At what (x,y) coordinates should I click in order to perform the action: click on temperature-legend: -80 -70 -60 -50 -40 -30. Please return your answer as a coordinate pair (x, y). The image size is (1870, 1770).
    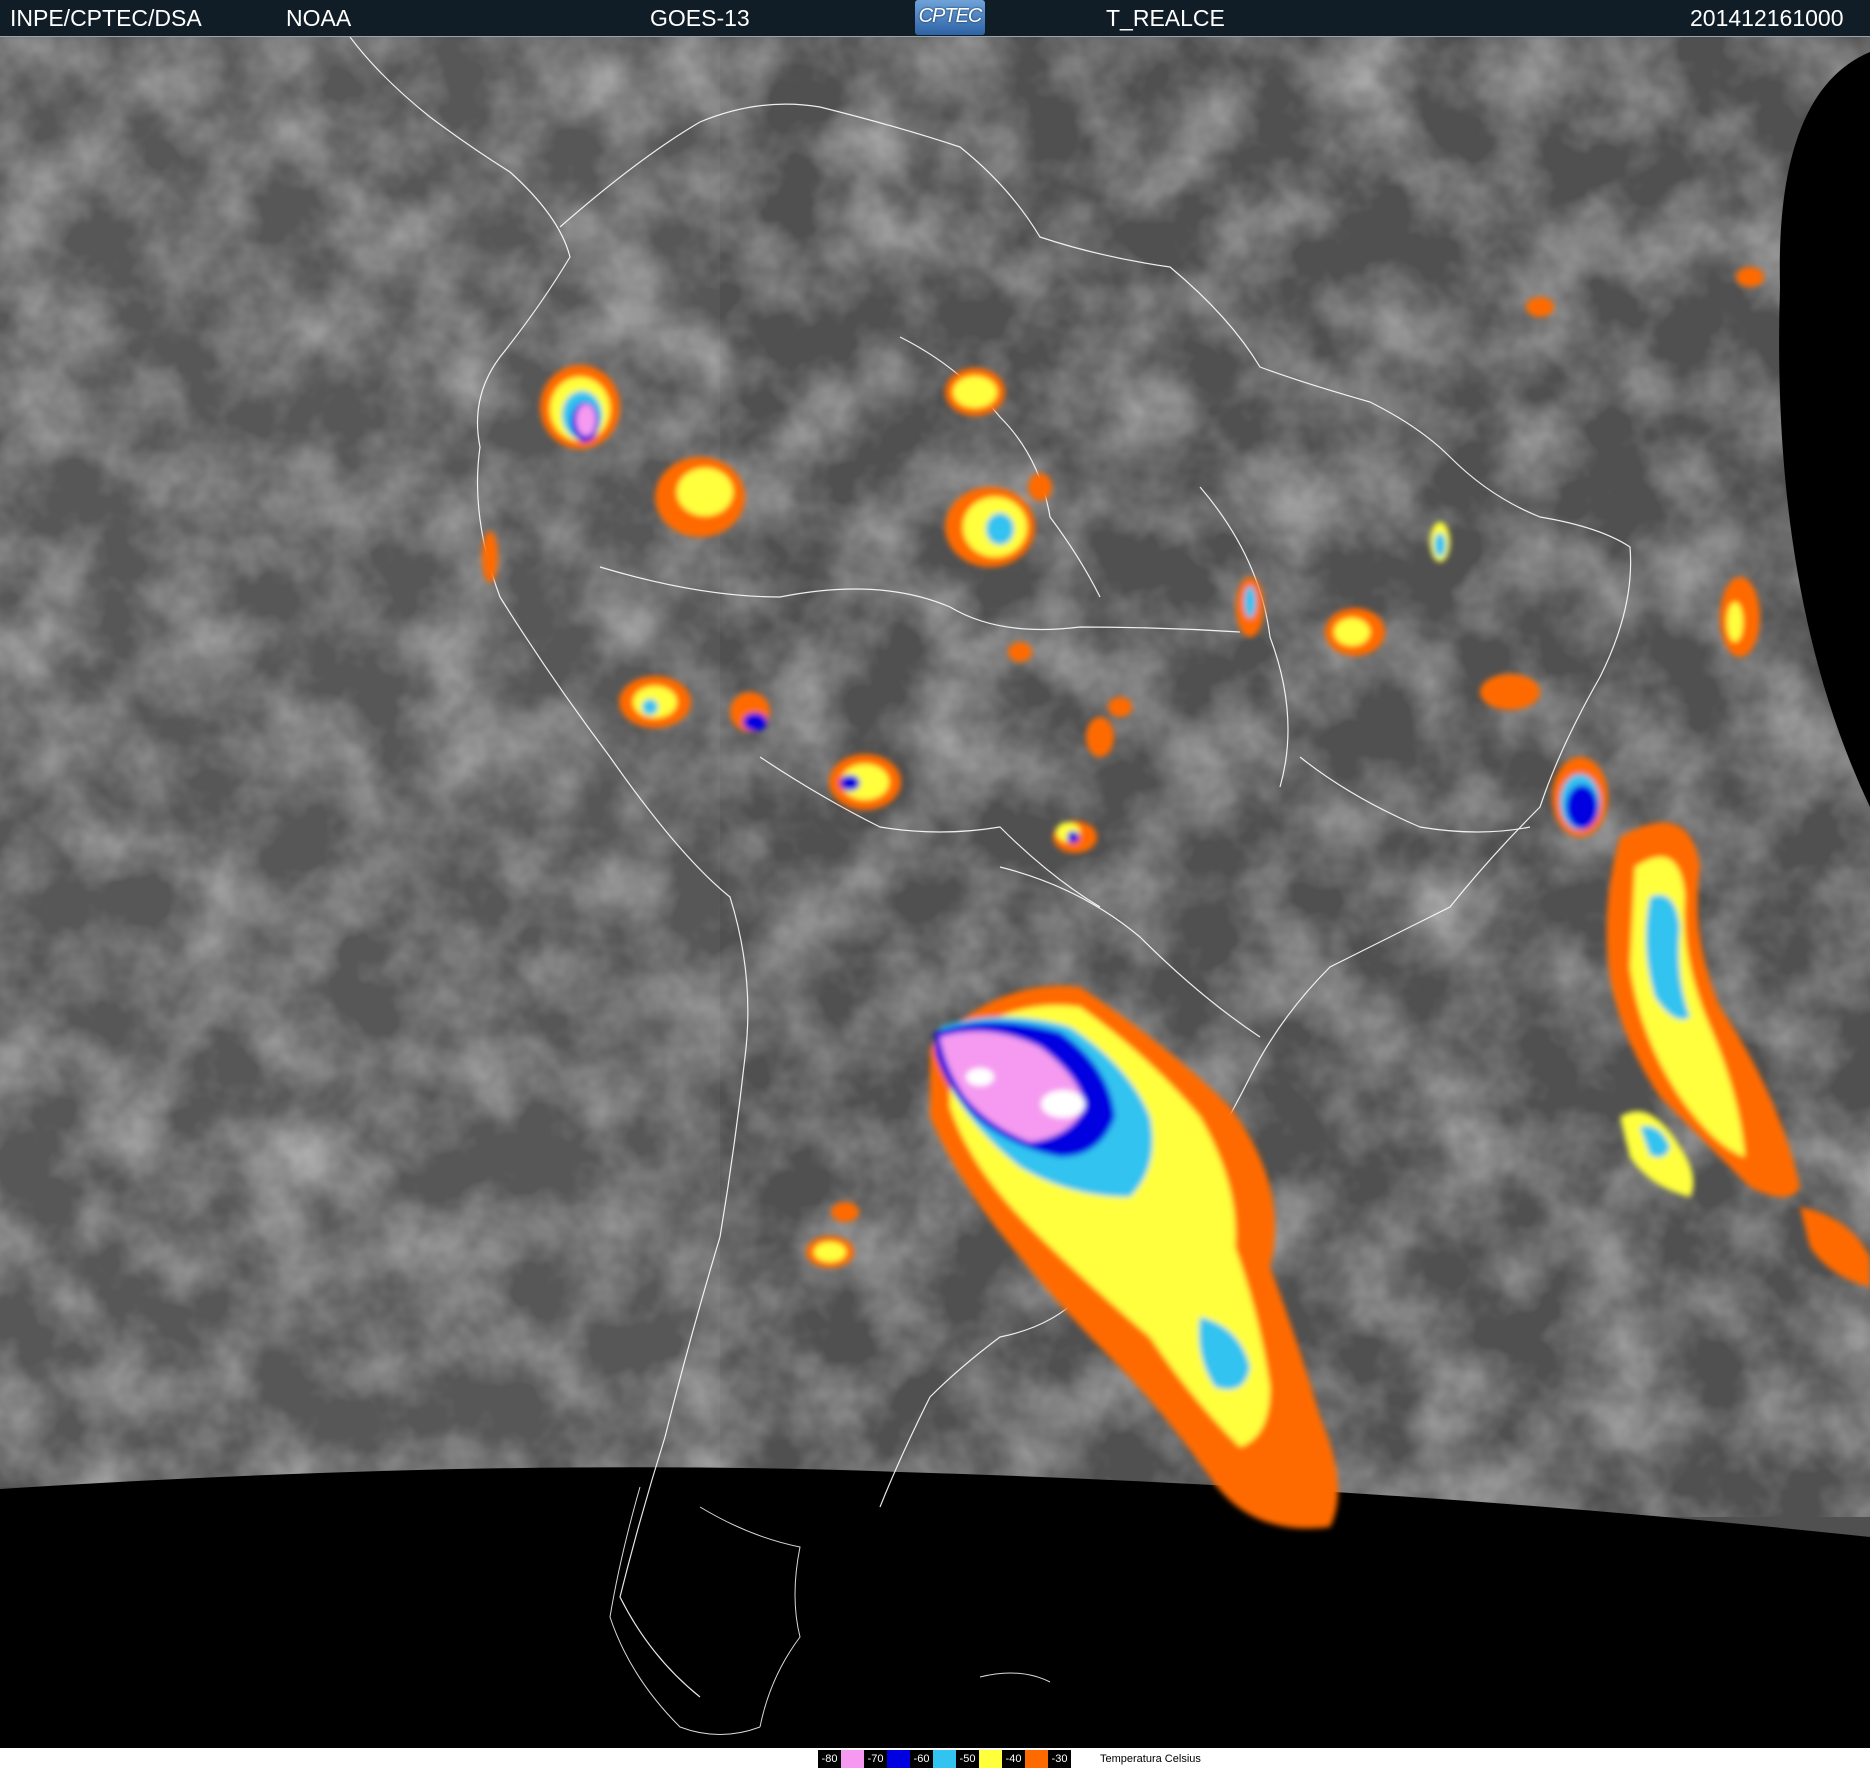
    Looking at the image, I should click on (933, 1759).